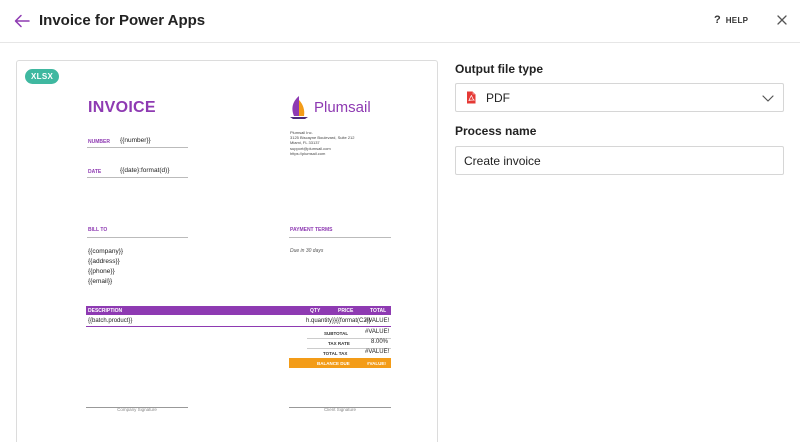  What do you see at coordinates (619, 160) in the screenshot?
I see `process-name-input` at bounding box center [619, 160].